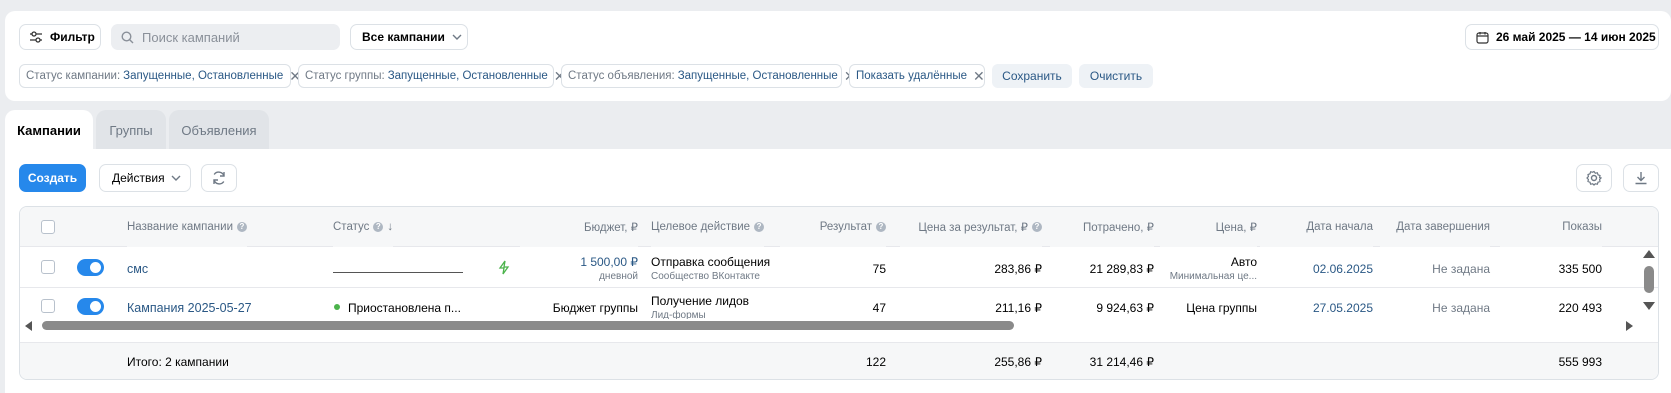 The width and height of the screenshot is (1671, 393). I want to click on gear-icon, so click(1594, 178).